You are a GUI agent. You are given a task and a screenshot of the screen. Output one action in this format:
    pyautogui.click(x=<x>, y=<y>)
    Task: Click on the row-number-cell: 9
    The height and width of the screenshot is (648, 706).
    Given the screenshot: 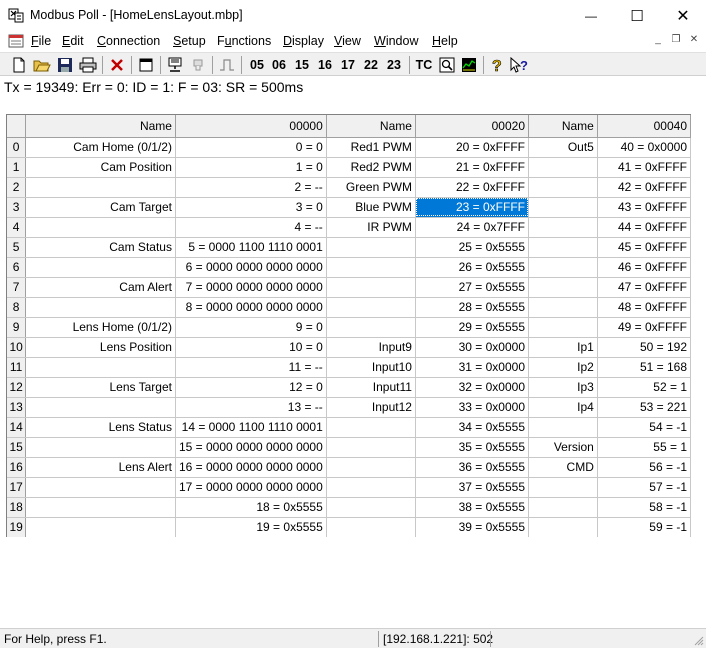 What is the action you would take?
    pyautogui.click(x=17, y=327)
    